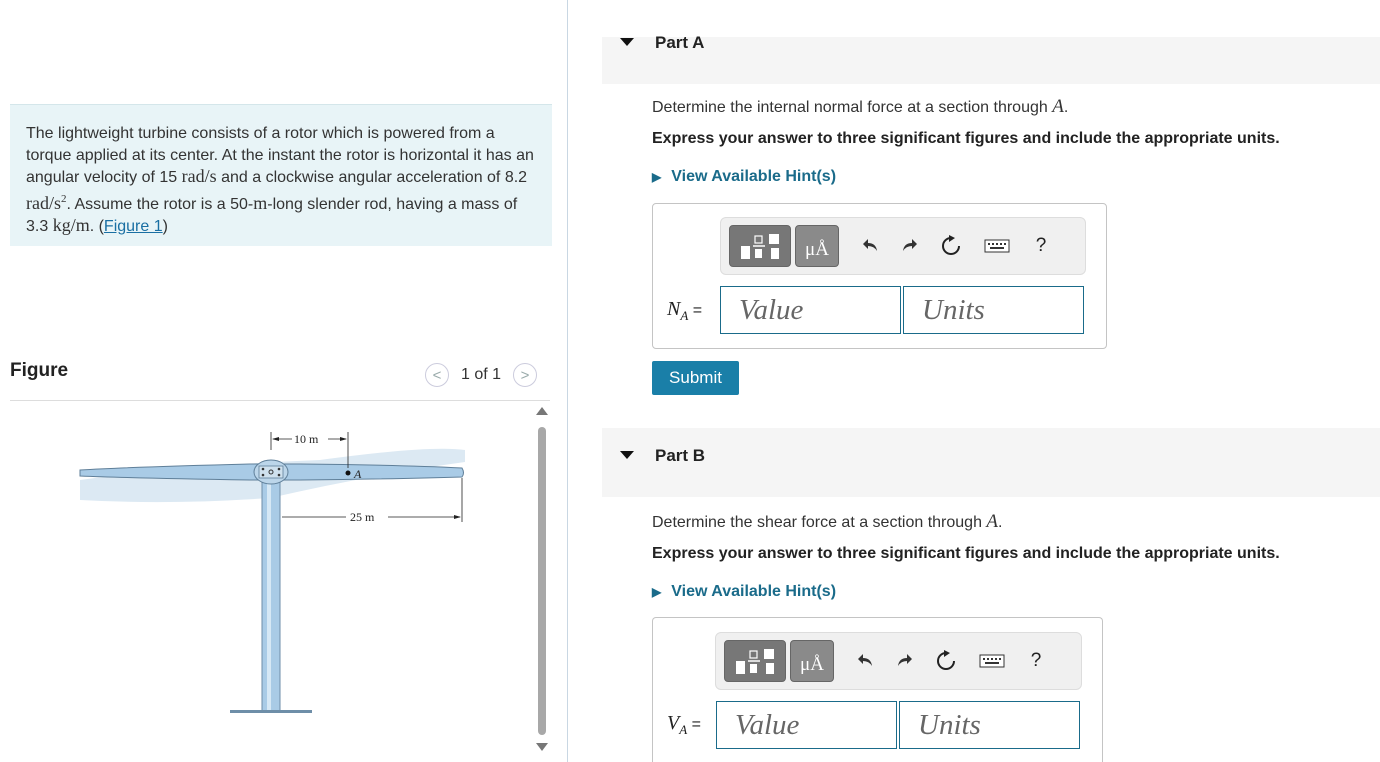 The image size is (1380, 762). Describe the element at coordinates (160, 204) in the screenshot. I see `problem-text-3: . Assume the rotor is a 50-` at that location.